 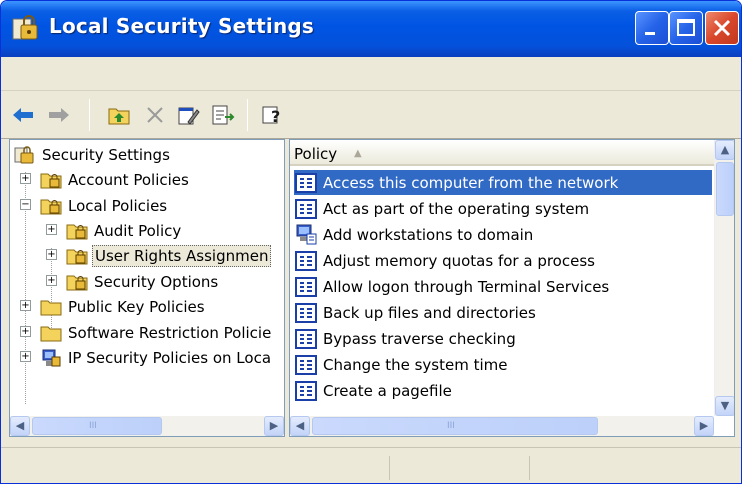 I want to click on export-list-button, so click(x=223, y=115).